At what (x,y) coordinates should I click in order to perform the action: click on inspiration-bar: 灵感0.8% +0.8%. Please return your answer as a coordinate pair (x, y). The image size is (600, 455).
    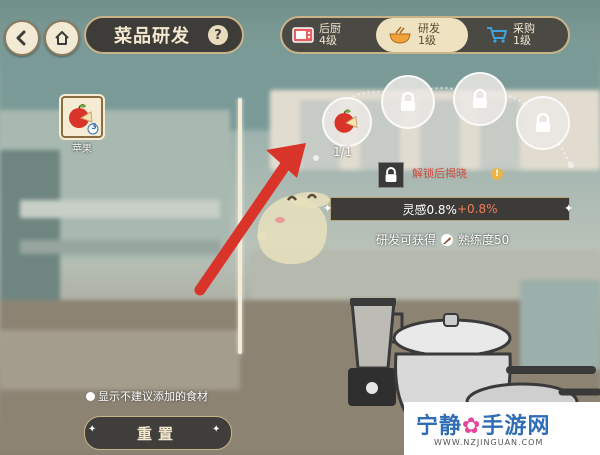
    Looking at the image, I should click on (450, 209).